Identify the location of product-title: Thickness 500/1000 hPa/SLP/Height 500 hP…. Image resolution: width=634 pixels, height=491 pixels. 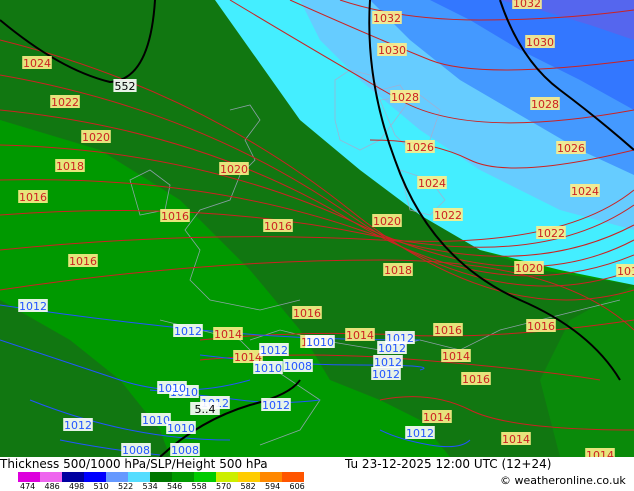
(134, 464).